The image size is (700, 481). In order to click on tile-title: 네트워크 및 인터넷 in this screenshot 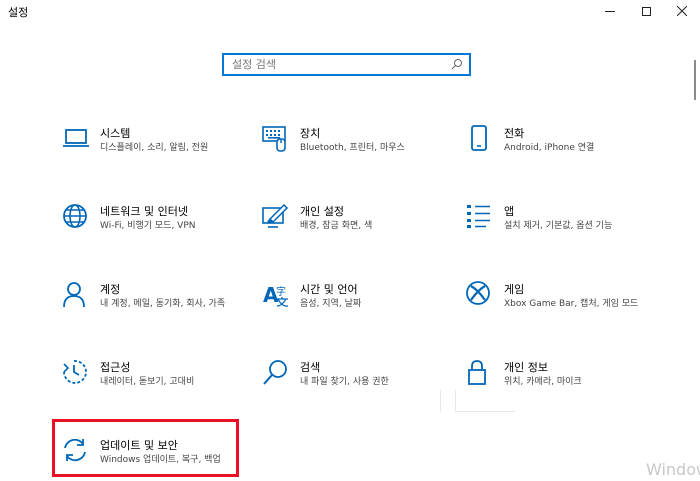, I will do `click(144, 211)`.